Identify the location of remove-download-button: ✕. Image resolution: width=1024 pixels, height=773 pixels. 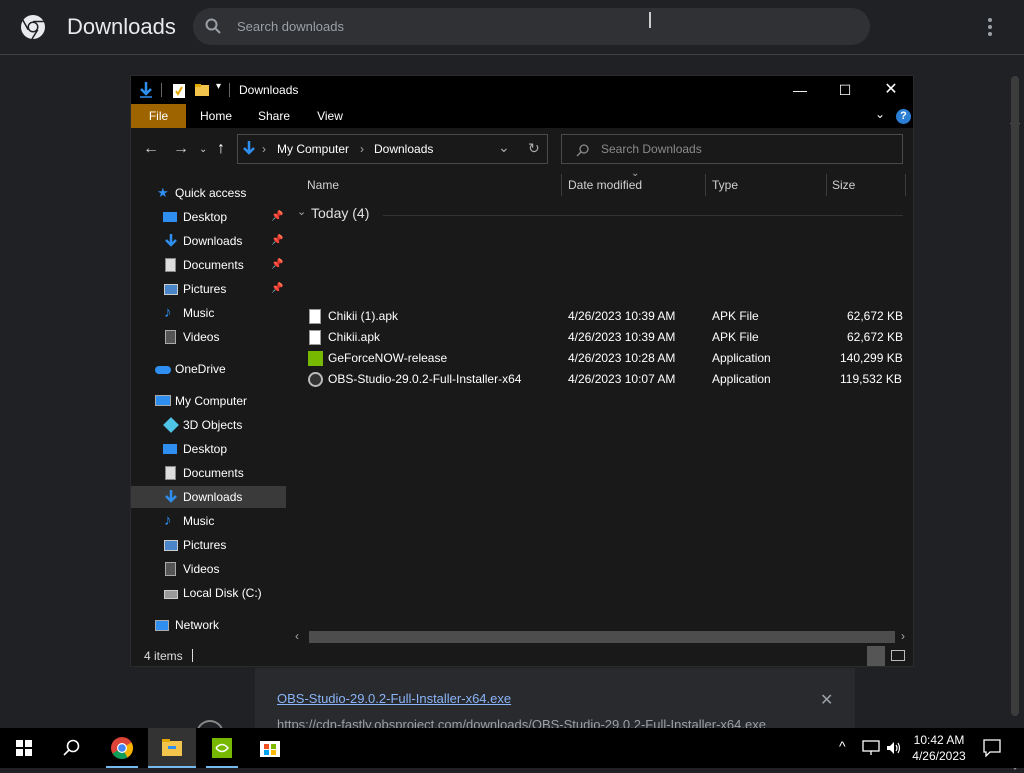
(826, 700).